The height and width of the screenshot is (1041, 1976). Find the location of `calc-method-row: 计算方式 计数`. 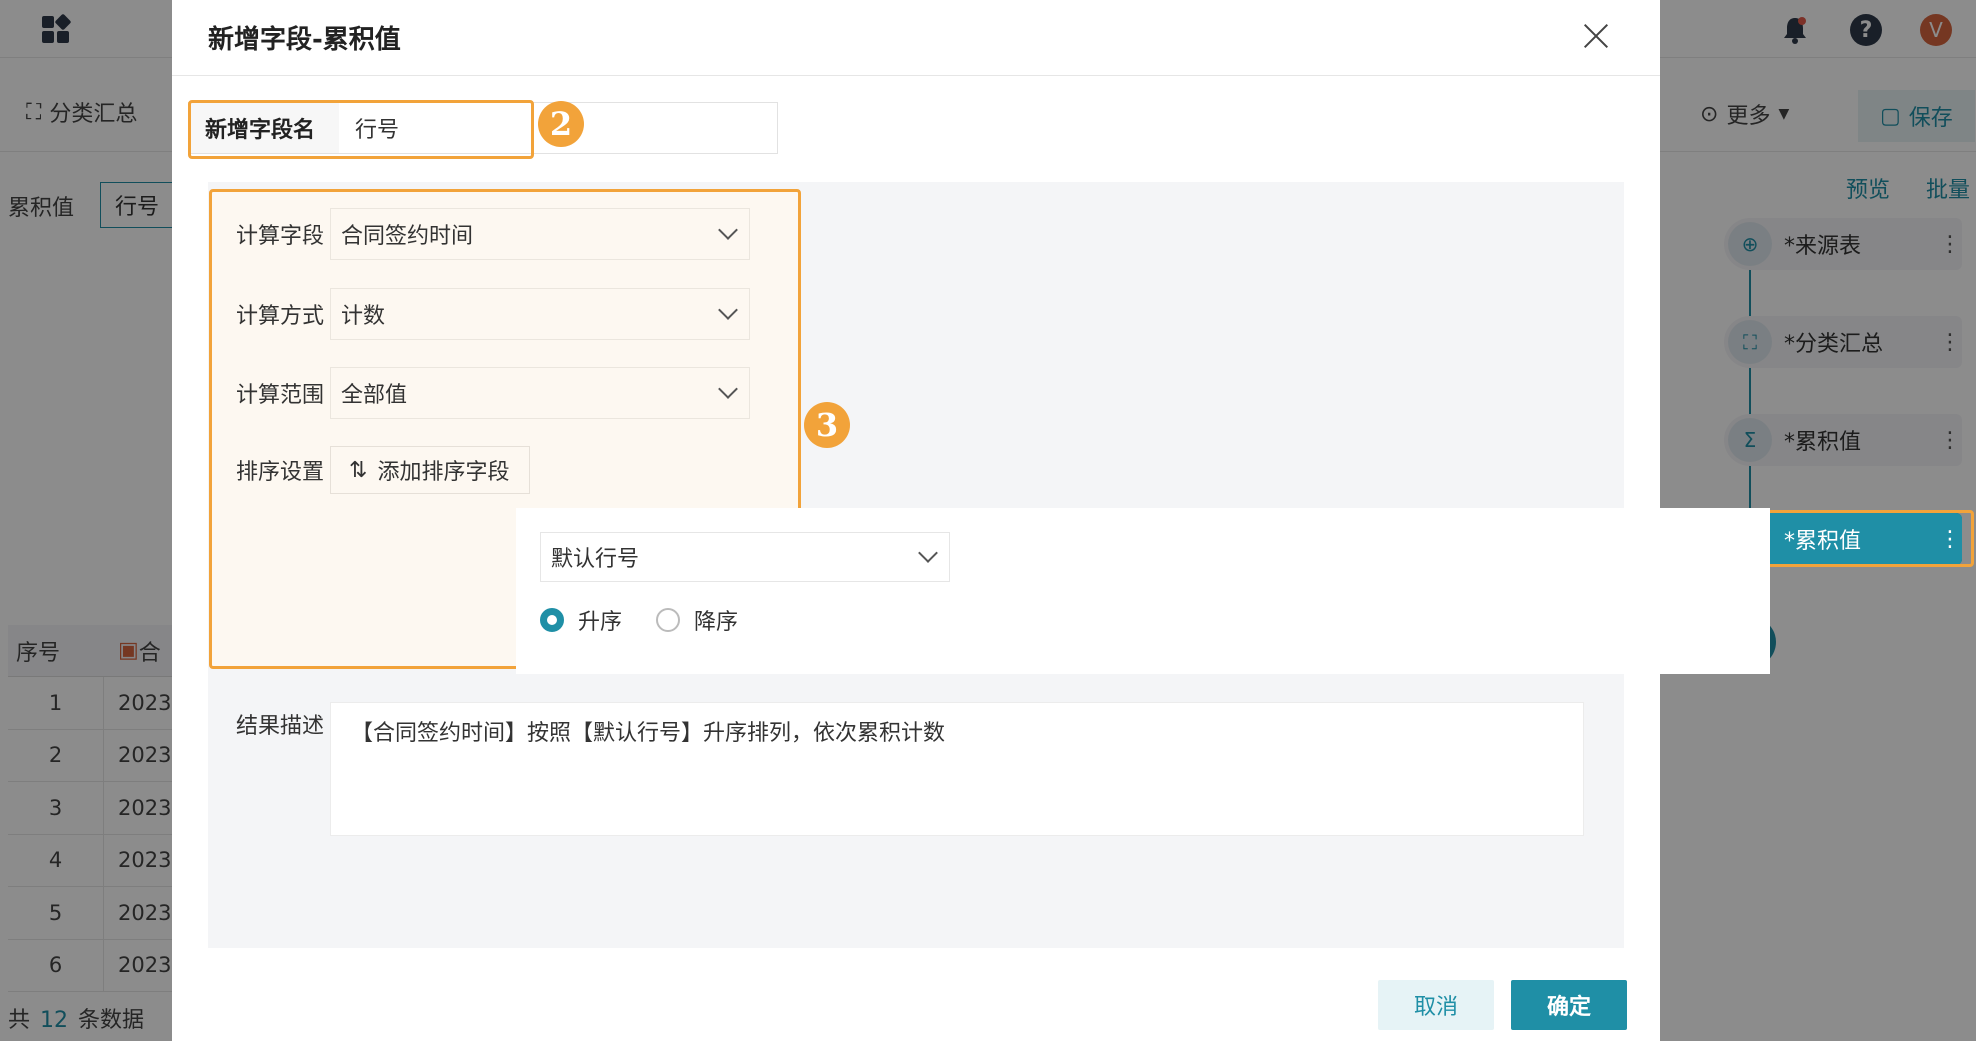

calc-method-row: 计算方式 计数 is located at coordinates (486, 314).